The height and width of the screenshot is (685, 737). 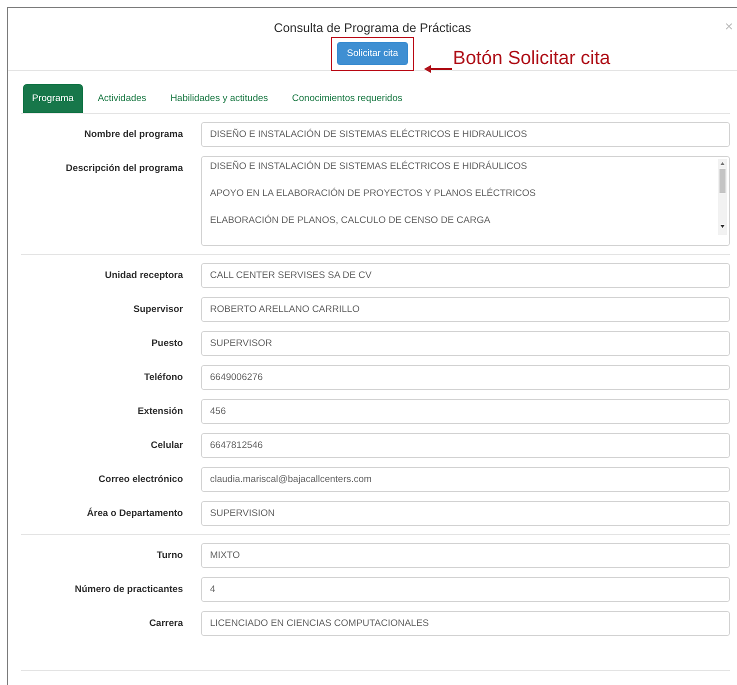 What do you see at coordinates (465, 479) in the screenshot?
I see `input-field: claudia.mariscal@bajacallcenters.com` at bounding box center [465, 479].